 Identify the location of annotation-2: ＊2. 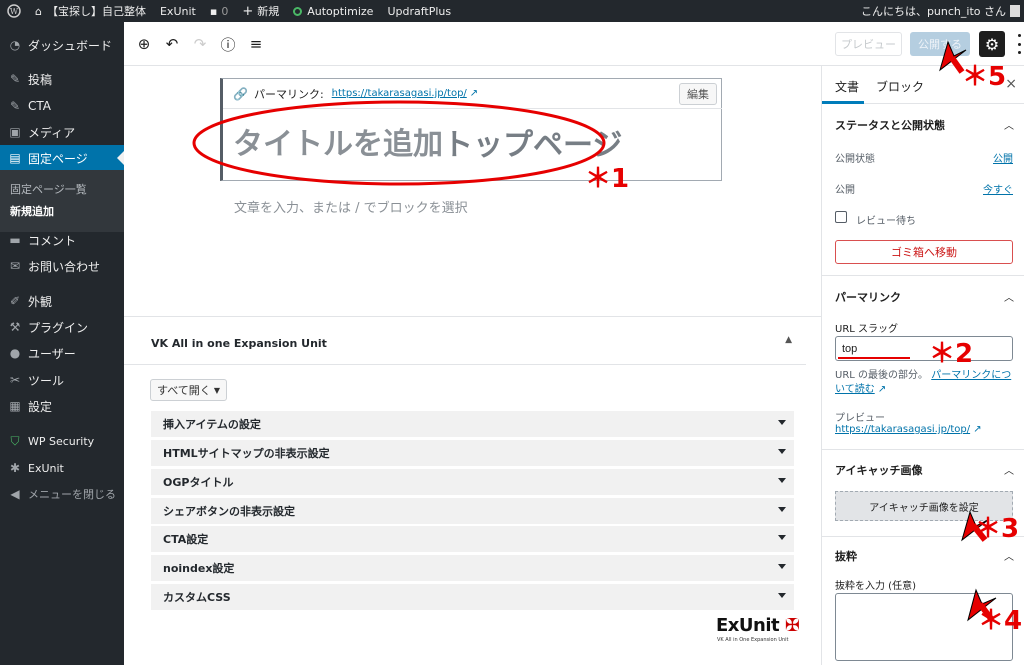
(951, 354).